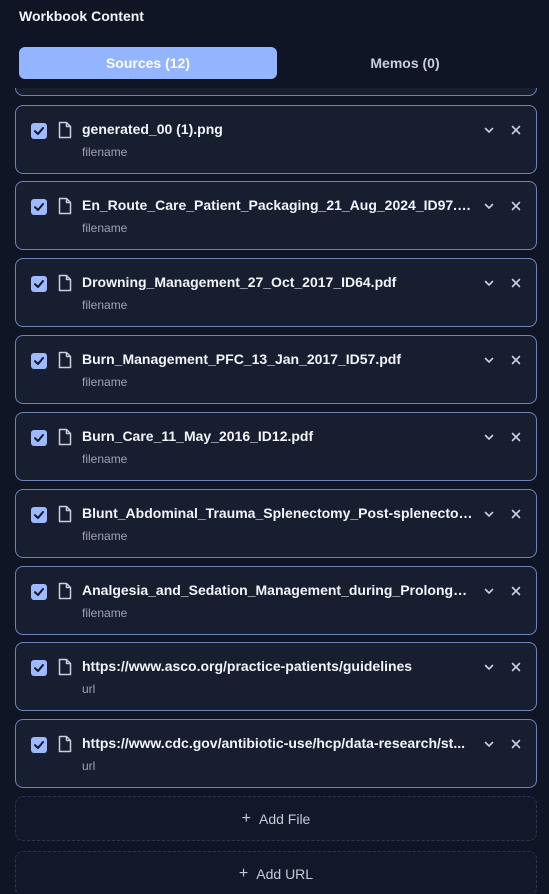  What do you see at coordinates (285, 873) in the screenshot?
I see `add-url-label: Add URL` at bounding box center [285, 873].